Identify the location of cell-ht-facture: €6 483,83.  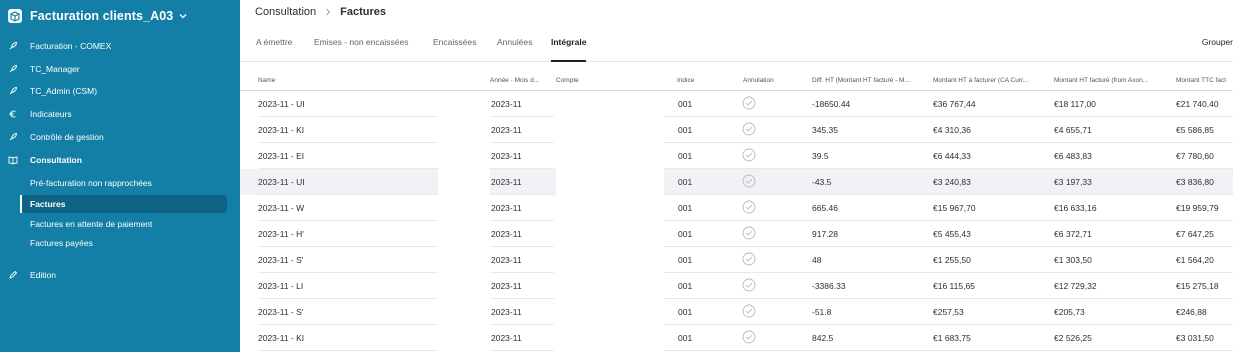
(1073, 156).